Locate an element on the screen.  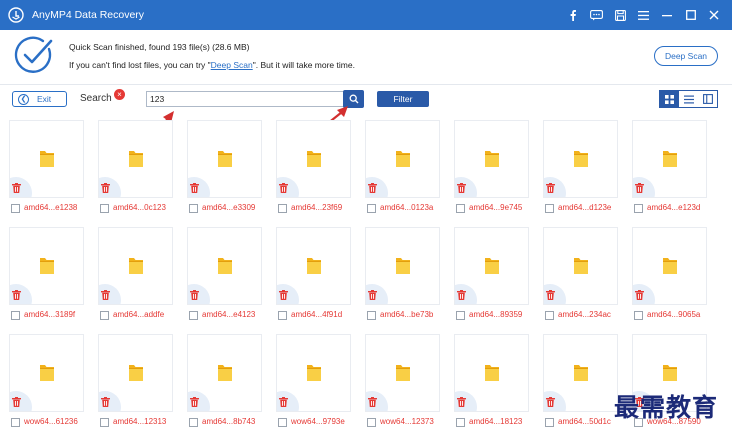
chat-icon is located at coordinates (597, 15).